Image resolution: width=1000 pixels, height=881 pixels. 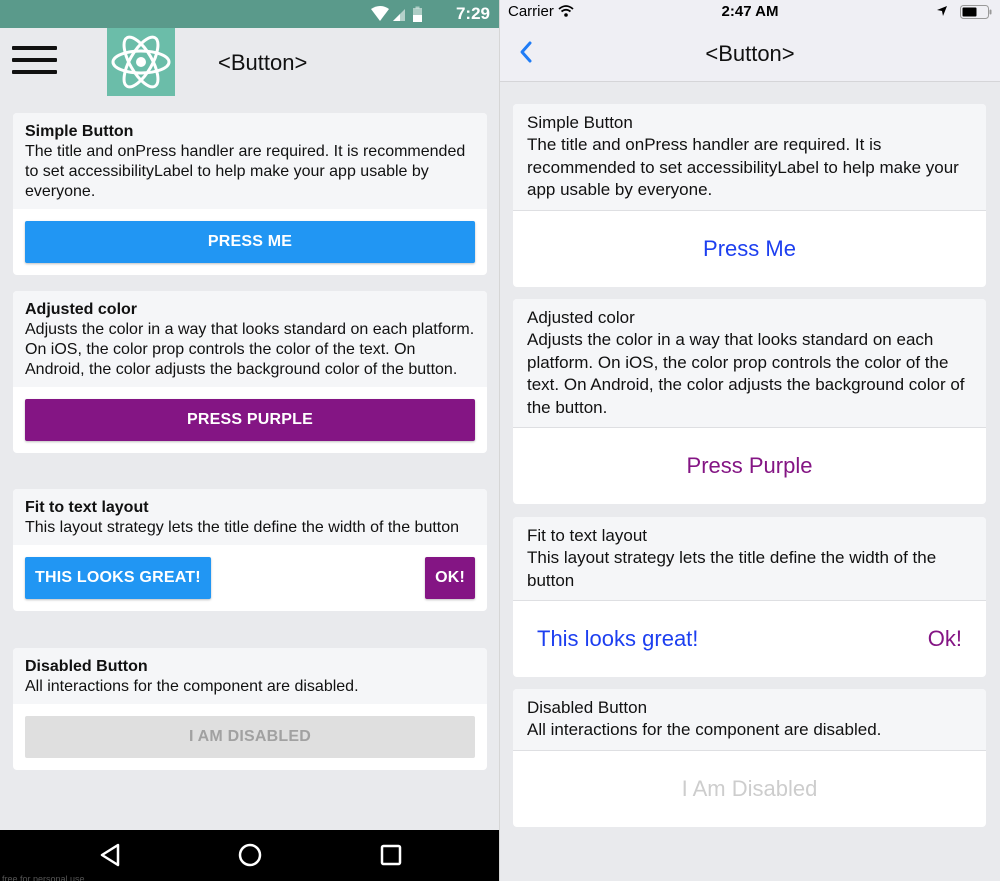 What do you see at coordinates (472, 13) in the screenshot?
I see `status-time: 7:29` at bounding box center [472, 13].